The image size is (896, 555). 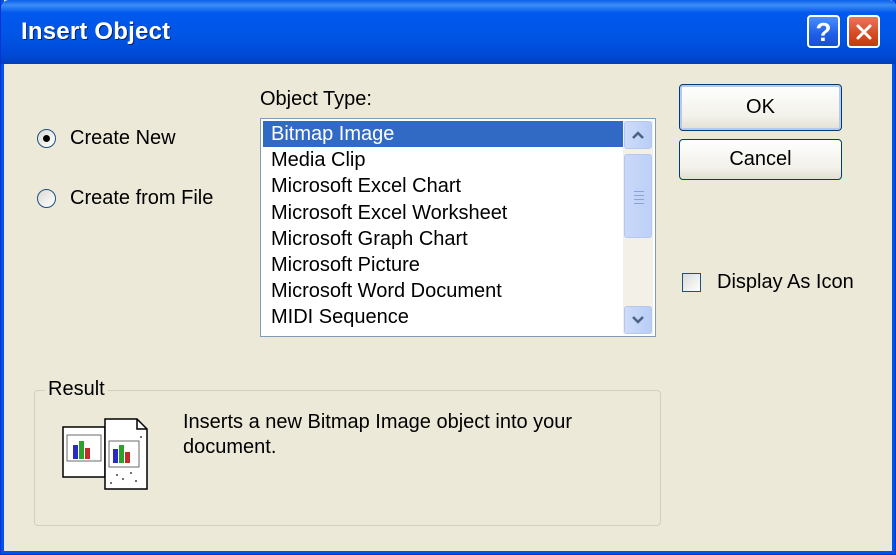 I want to click on radio-indicator-create-new, so click(x=46, y=138).